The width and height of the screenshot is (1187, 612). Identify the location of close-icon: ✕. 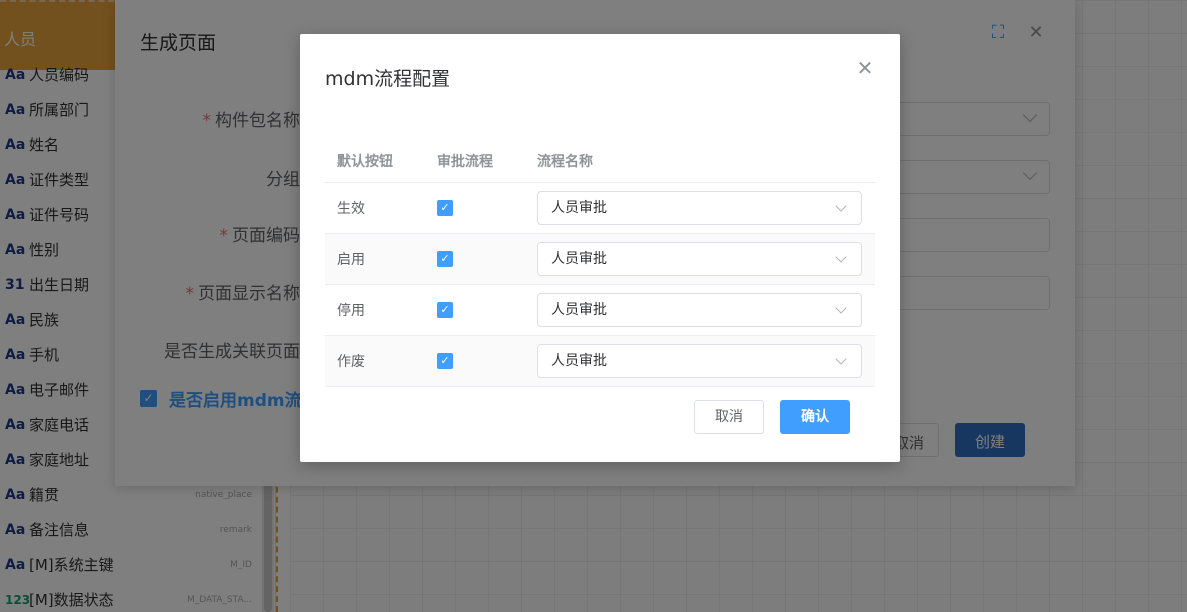
(865, 68).